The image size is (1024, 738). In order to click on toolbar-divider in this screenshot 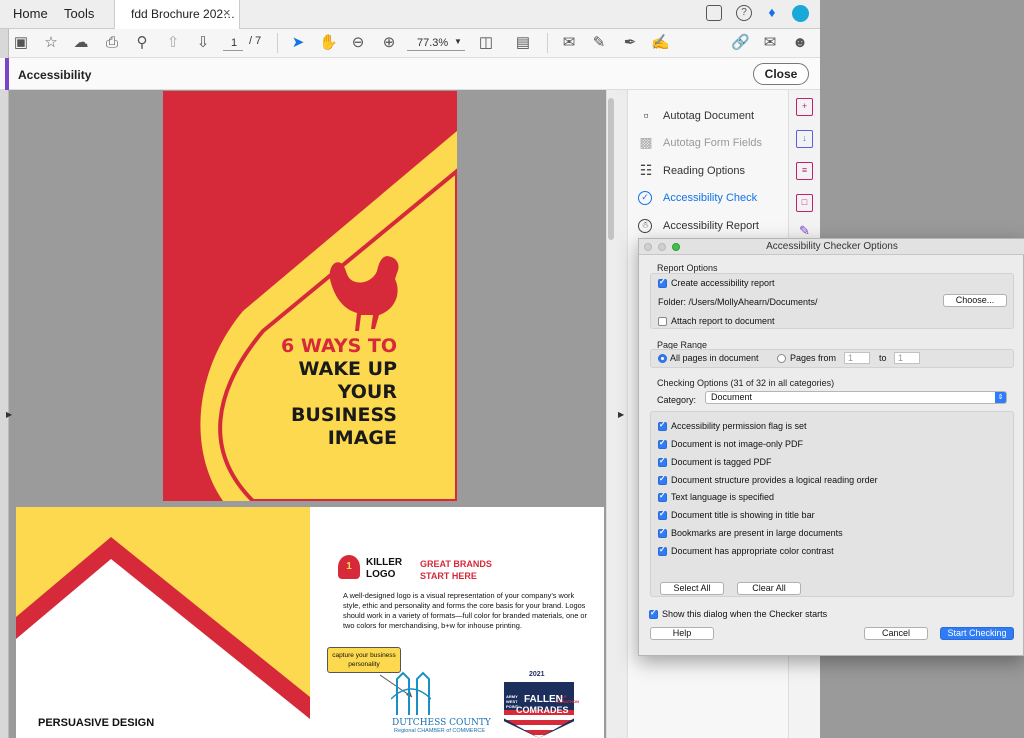, I will do `click(277, 43)`.